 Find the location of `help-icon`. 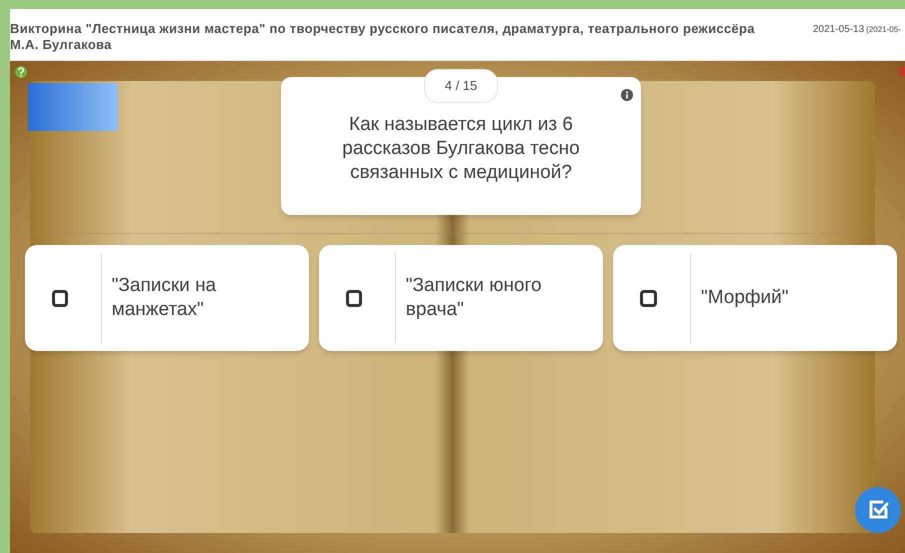

help-icon is located at coordinates (21, 72).